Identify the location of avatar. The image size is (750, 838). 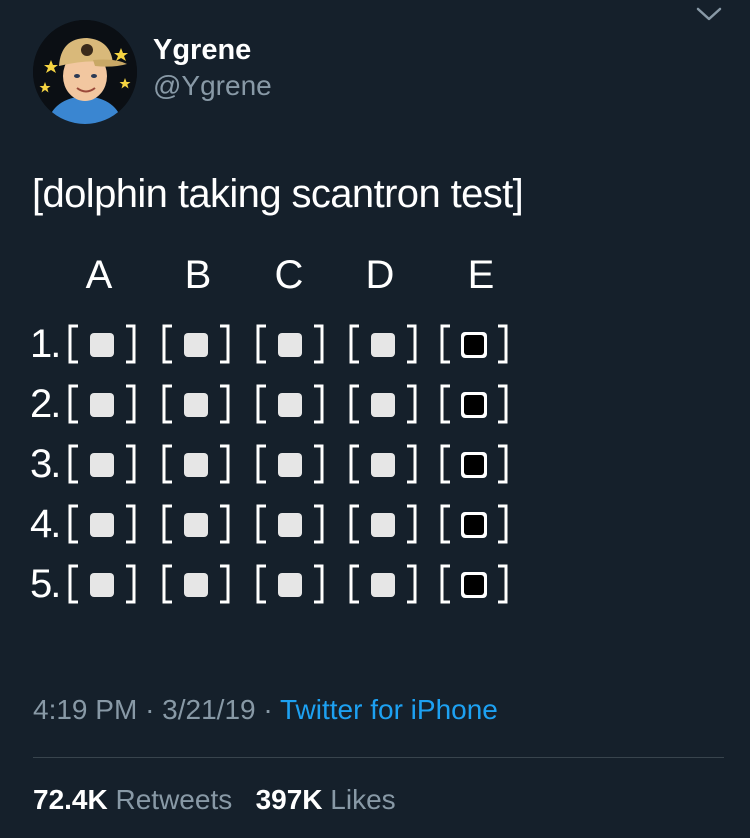
(85, 72).